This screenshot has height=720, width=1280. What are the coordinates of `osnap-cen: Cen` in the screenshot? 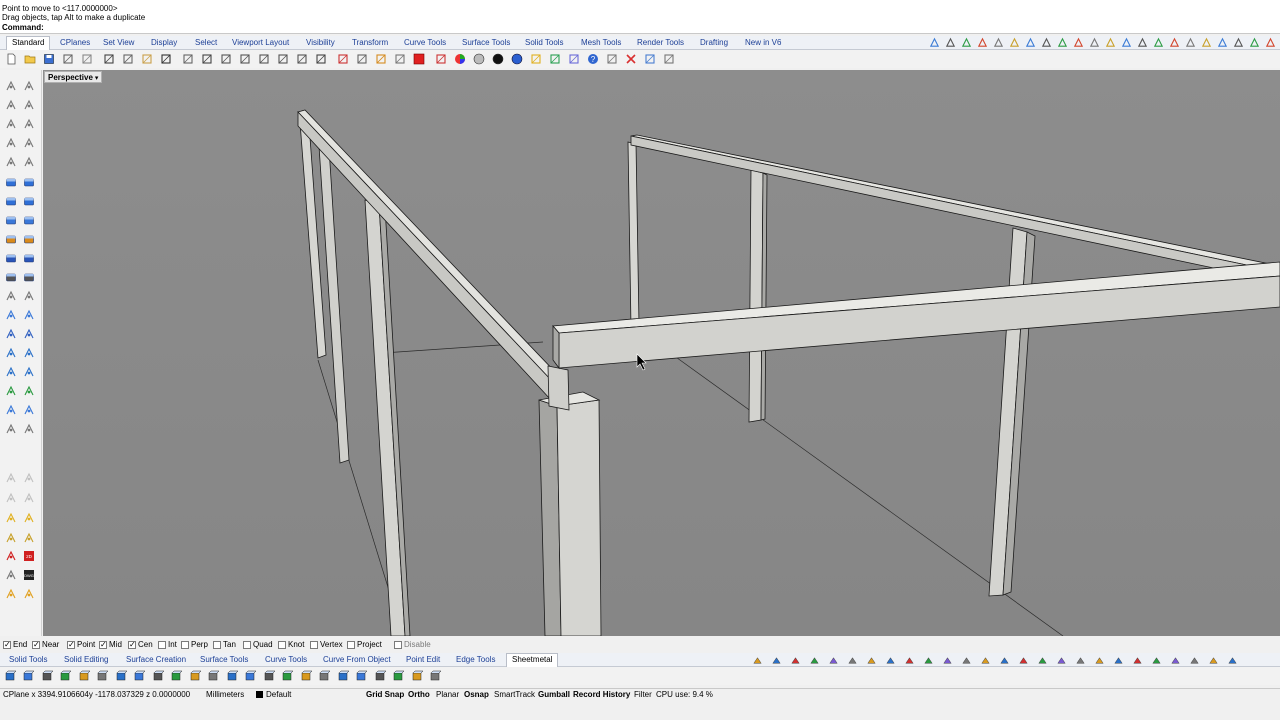 It's located at (140, 645).